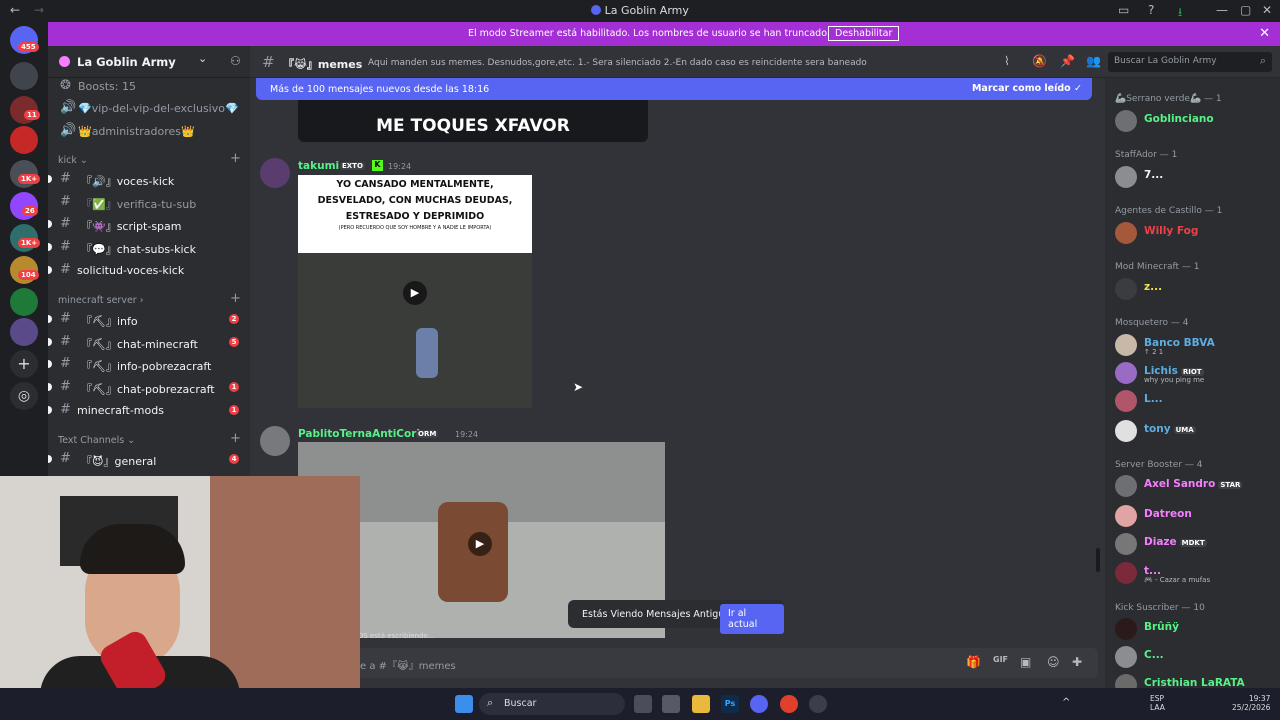 This screenshot has width=1280, height=720. Describe the element at coordinates (149, 410) in the screenshot. I see `channel-minecraft-mods: # minecraft-mods 1` at that location.